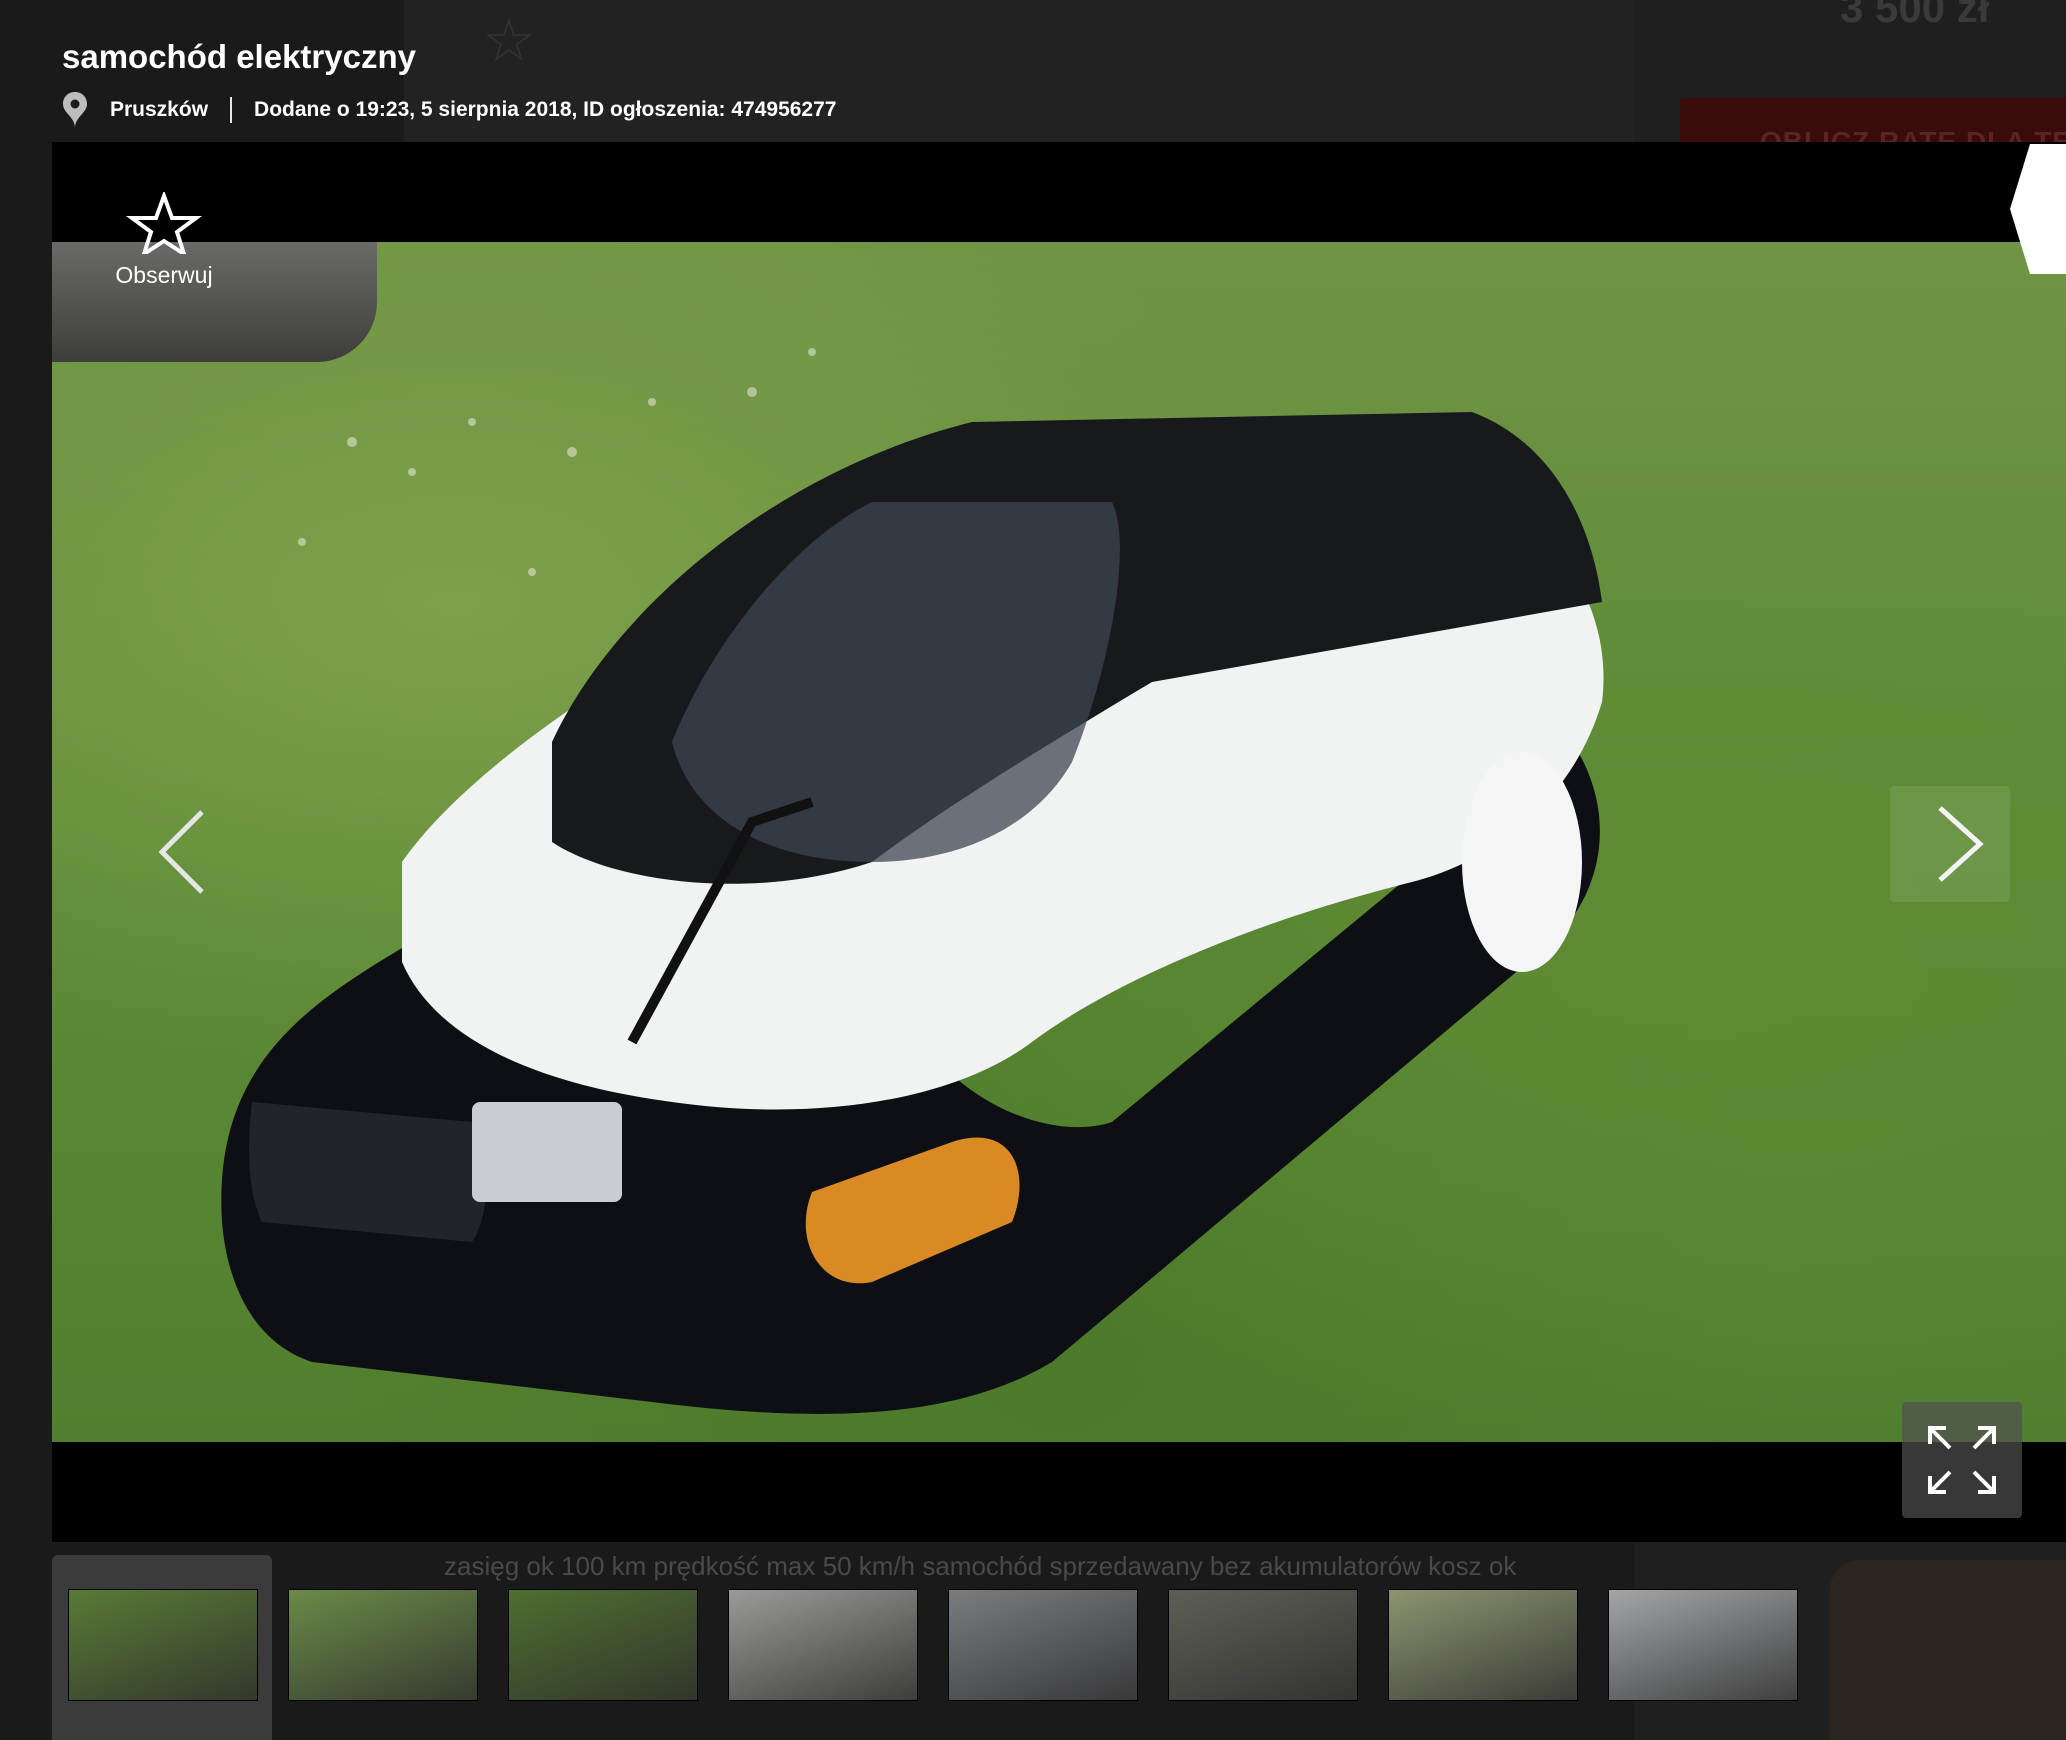  I want to click on follow-star-icon, so click(164, 223).